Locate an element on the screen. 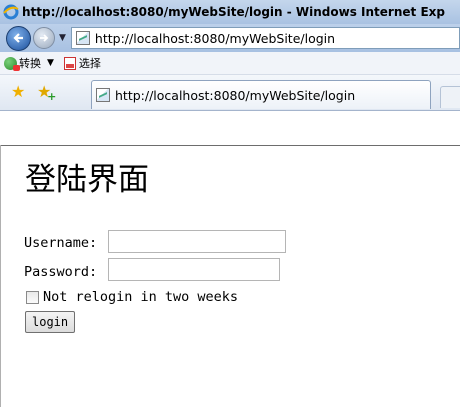  remember-me-checkbox is located at coordinates (32, 297).